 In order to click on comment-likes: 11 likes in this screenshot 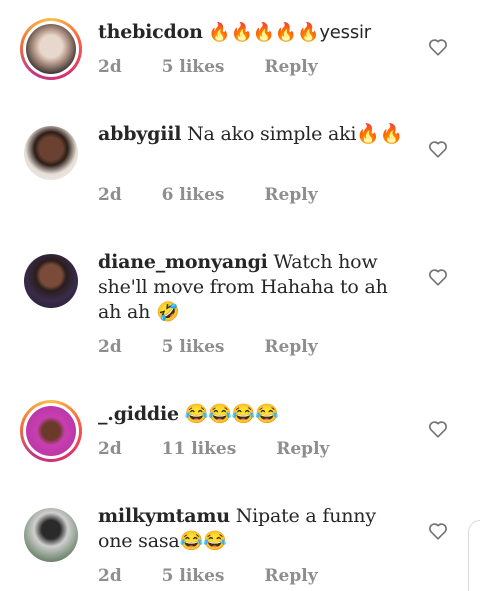, I will do `click(199, 449)`.